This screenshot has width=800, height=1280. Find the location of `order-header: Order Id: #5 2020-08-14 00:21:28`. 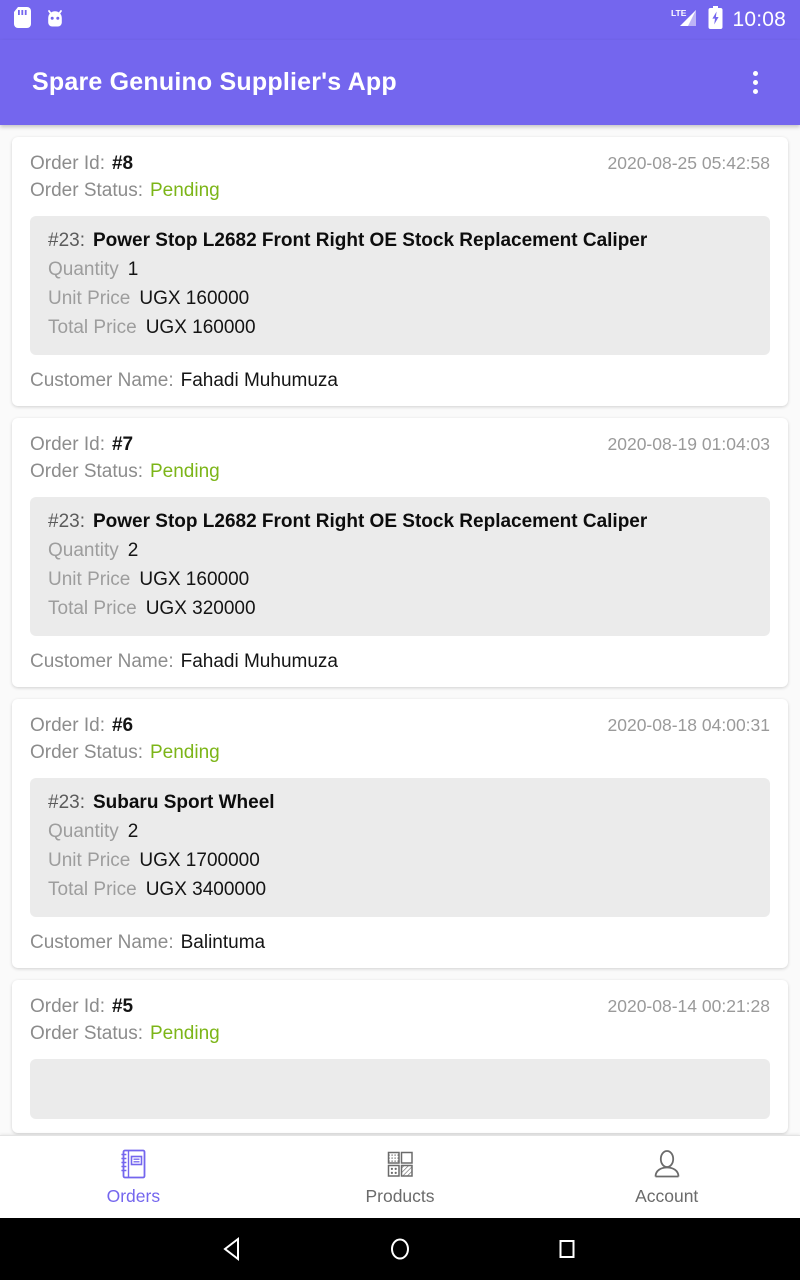

order-header: Order Id: #5 2020-08-14 00:21:28 is located at coordinates (400, 1007).